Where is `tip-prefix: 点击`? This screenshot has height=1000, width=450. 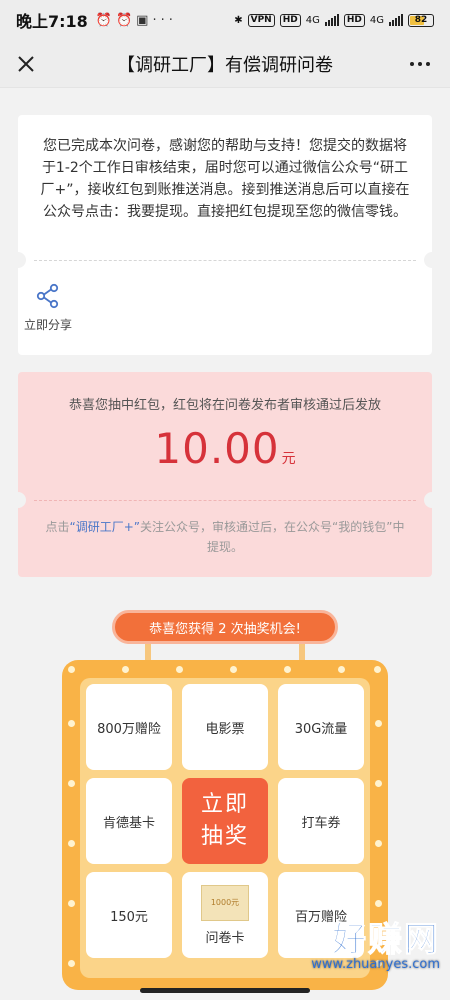 tip-prefix: 点击 is located at coordinates (57, 527).